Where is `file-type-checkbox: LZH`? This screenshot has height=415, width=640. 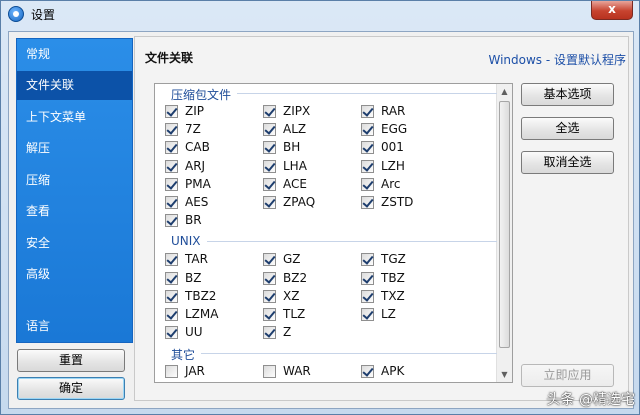
file-type-checkbox: LZH is located at coordinates (409, 166).